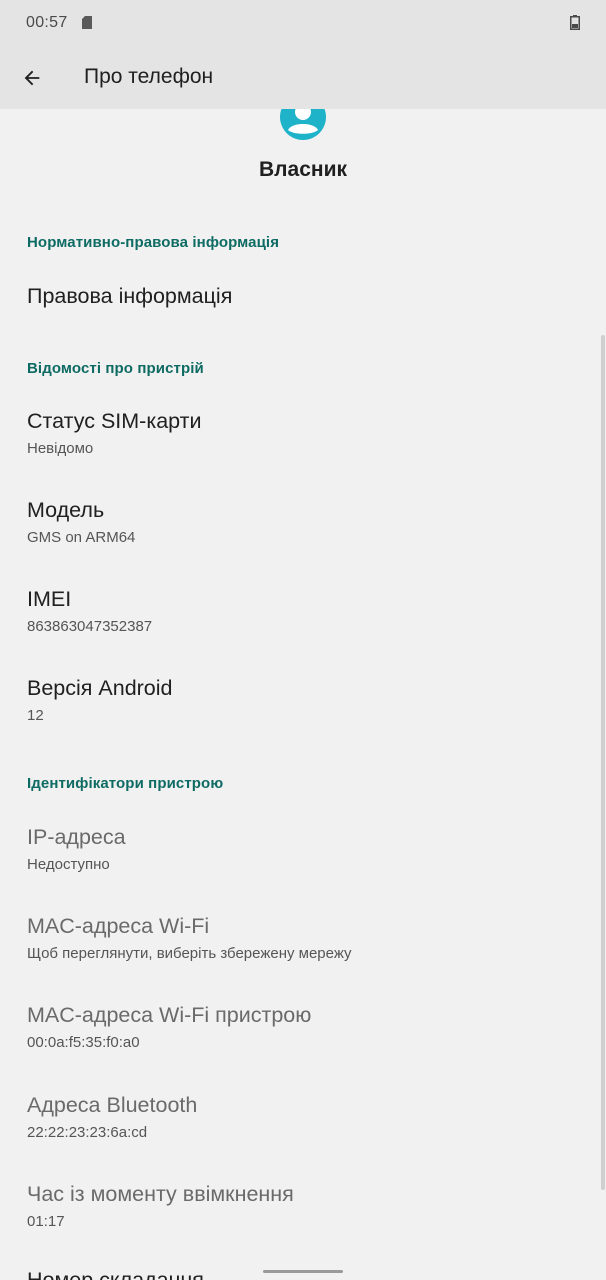  I want to click on sim-status-value: Невідомо, so click(60, 448).